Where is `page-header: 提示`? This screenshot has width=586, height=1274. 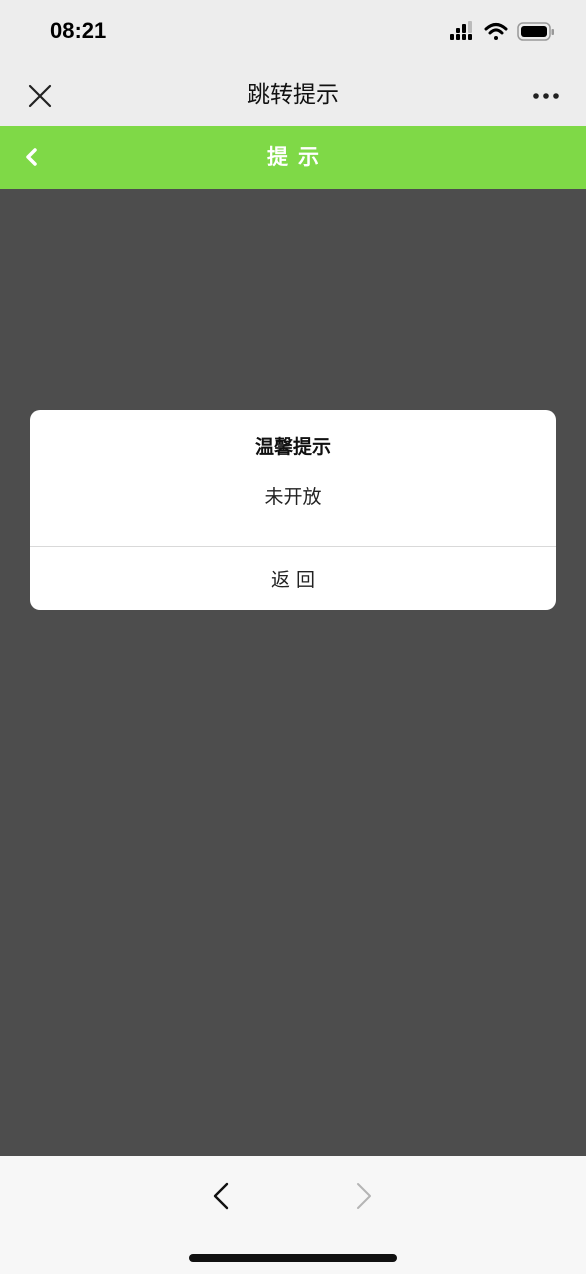
page-header: 提示 is located at coordinates (293, 157).